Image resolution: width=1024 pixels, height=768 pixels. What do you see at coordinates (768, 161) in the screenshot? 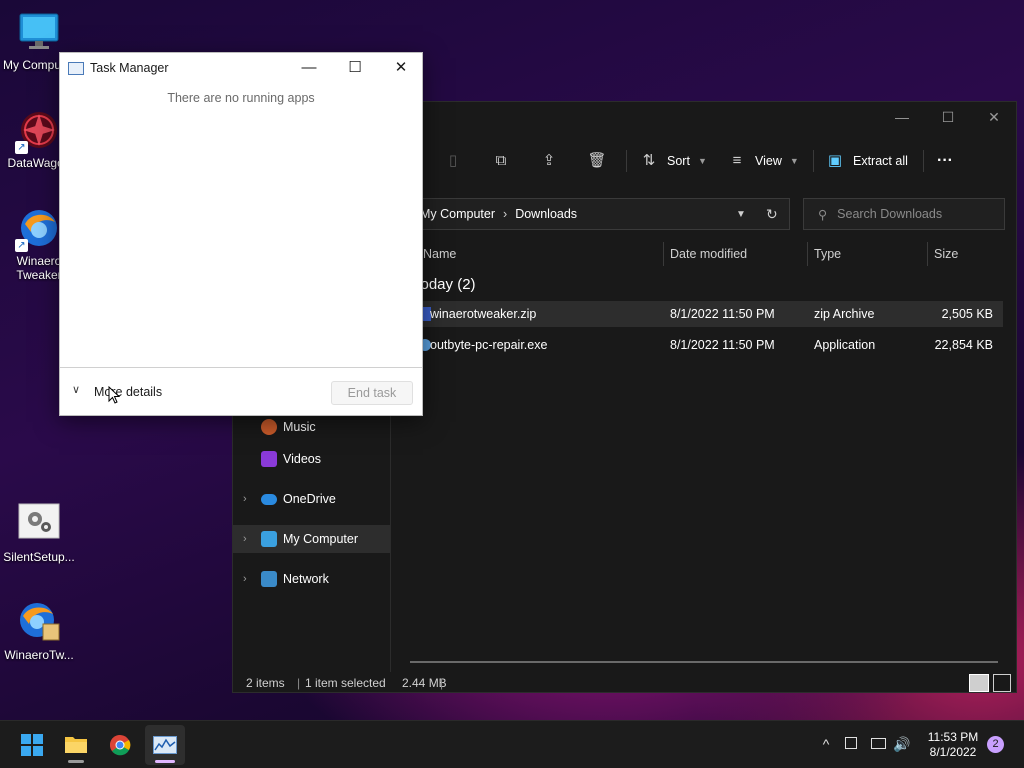
I see `view-label: View` at bounding box center [768, 161].